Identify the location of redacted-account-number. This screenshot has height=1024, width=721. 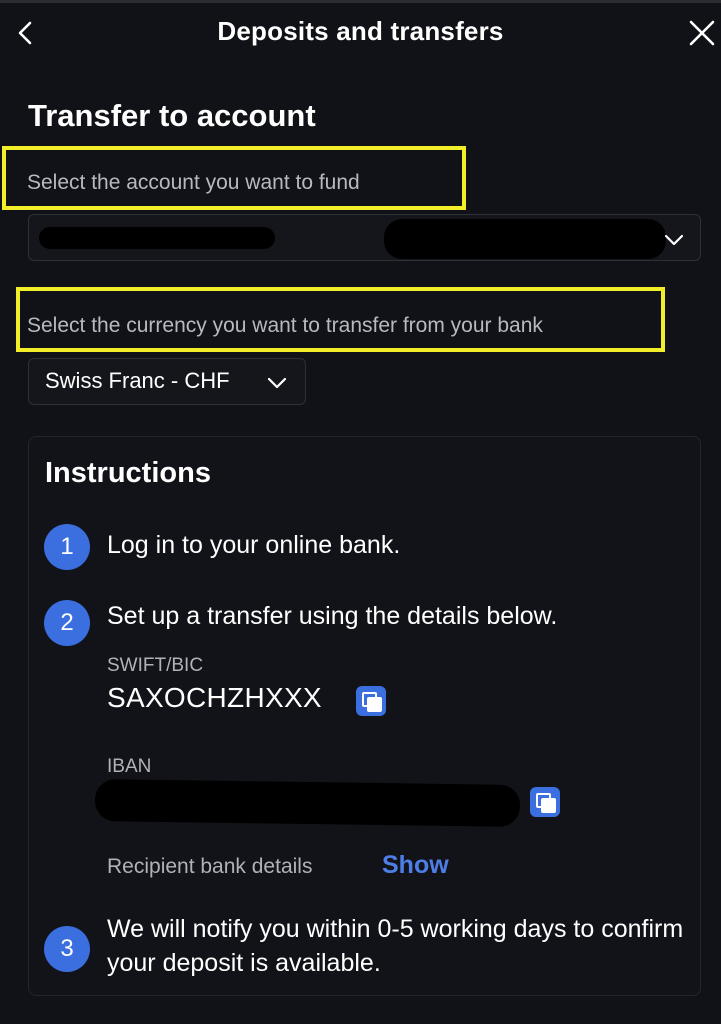
(525, 239).